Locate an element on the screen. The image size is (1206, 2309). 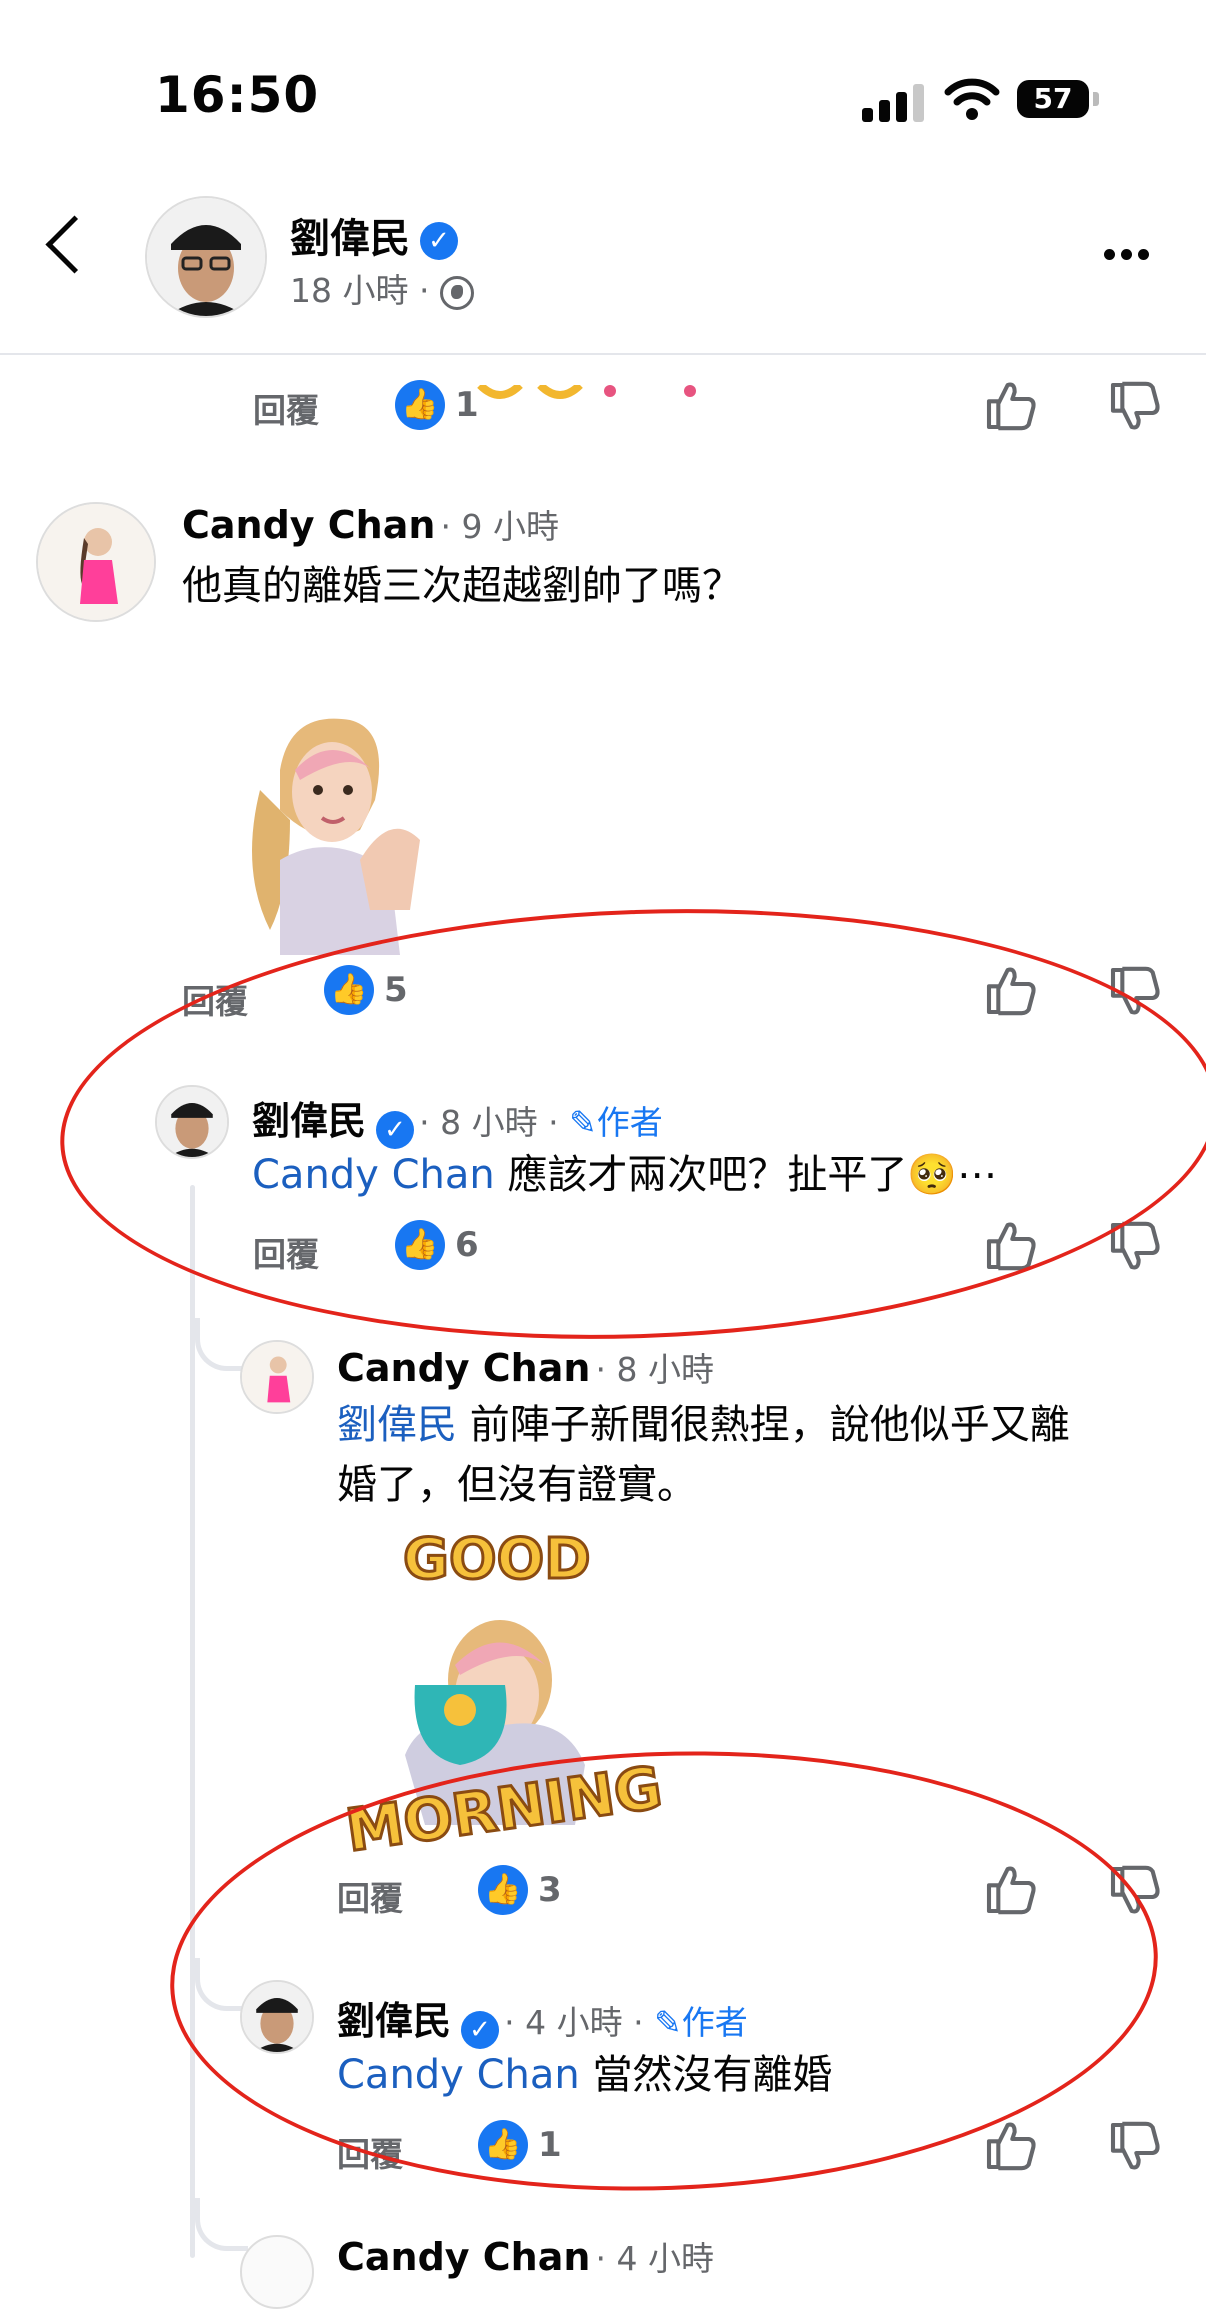
like-reaction: 👍 1 is located at coordinates (437, 405).